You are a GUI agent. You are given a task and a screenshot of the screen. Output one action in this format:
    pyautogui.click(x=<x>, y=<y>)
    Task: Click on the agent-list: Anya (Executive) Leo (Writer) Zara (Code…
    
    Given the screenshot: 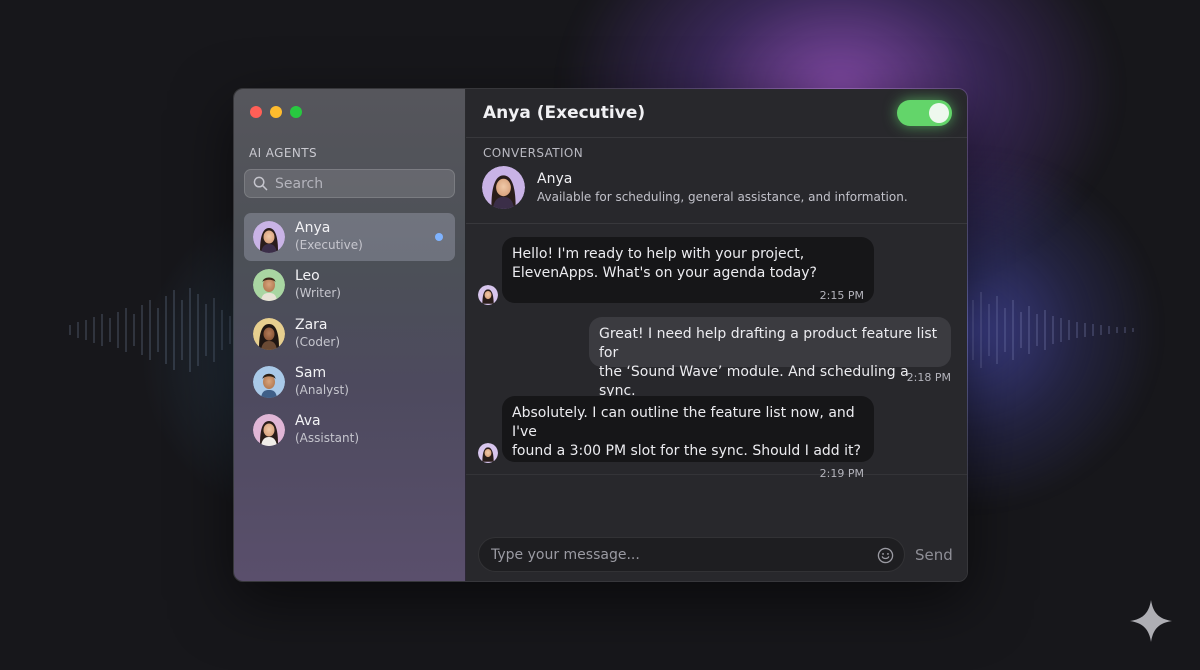 What is the action you would take?
    pyautogui.click(x=349, y=333)
    